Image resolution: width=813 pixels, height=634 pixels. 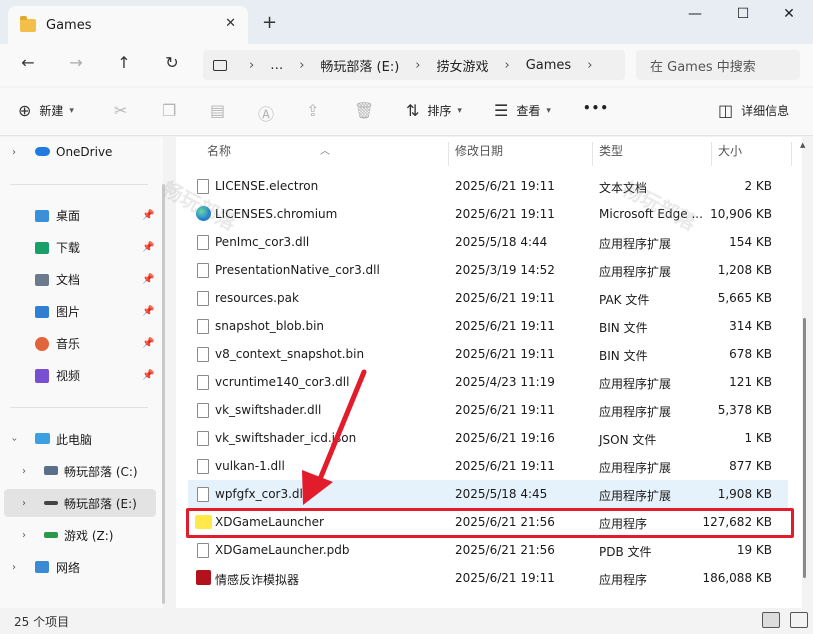 What do you see at coordinates (771, 620) in the screenshot?
I see `details-view-button` at bounding box center [771, 620].